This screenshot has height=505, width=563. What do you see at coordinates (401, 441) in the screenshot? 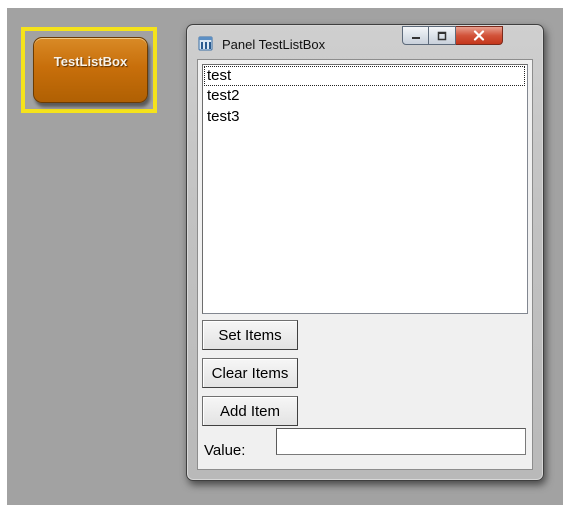
I see `value-input` at bounding box center [401, 441].